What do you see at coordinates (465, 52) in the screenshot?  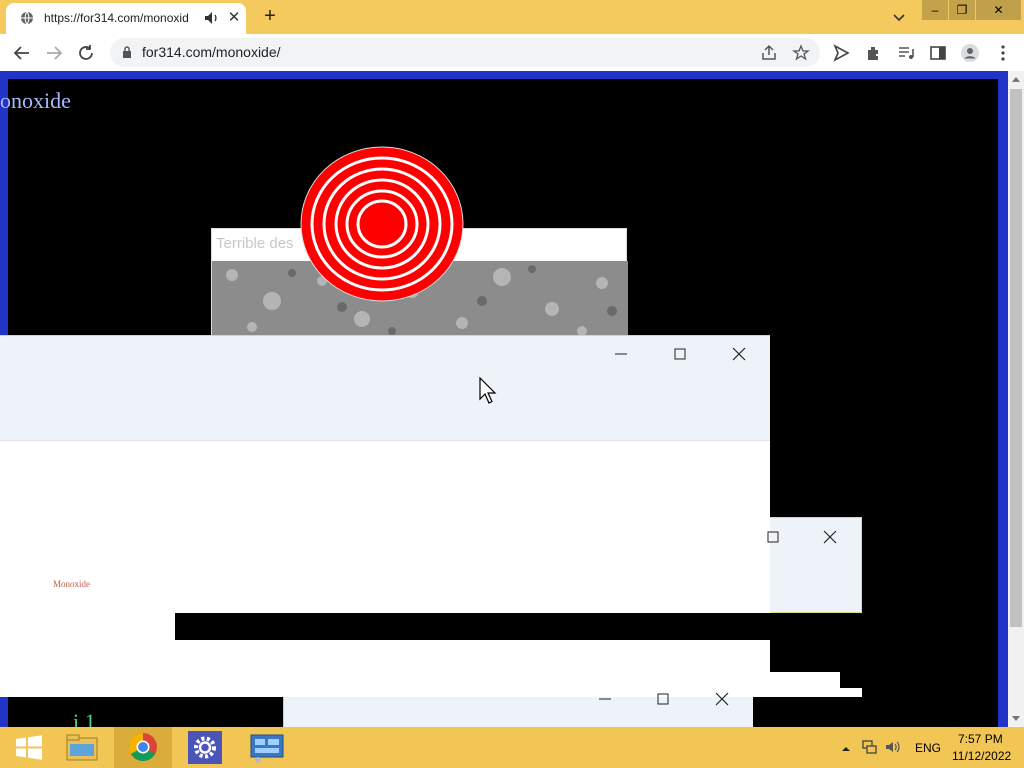 I see `address-bar: for314.com/monoxide/` at bounding box center [465, 52].